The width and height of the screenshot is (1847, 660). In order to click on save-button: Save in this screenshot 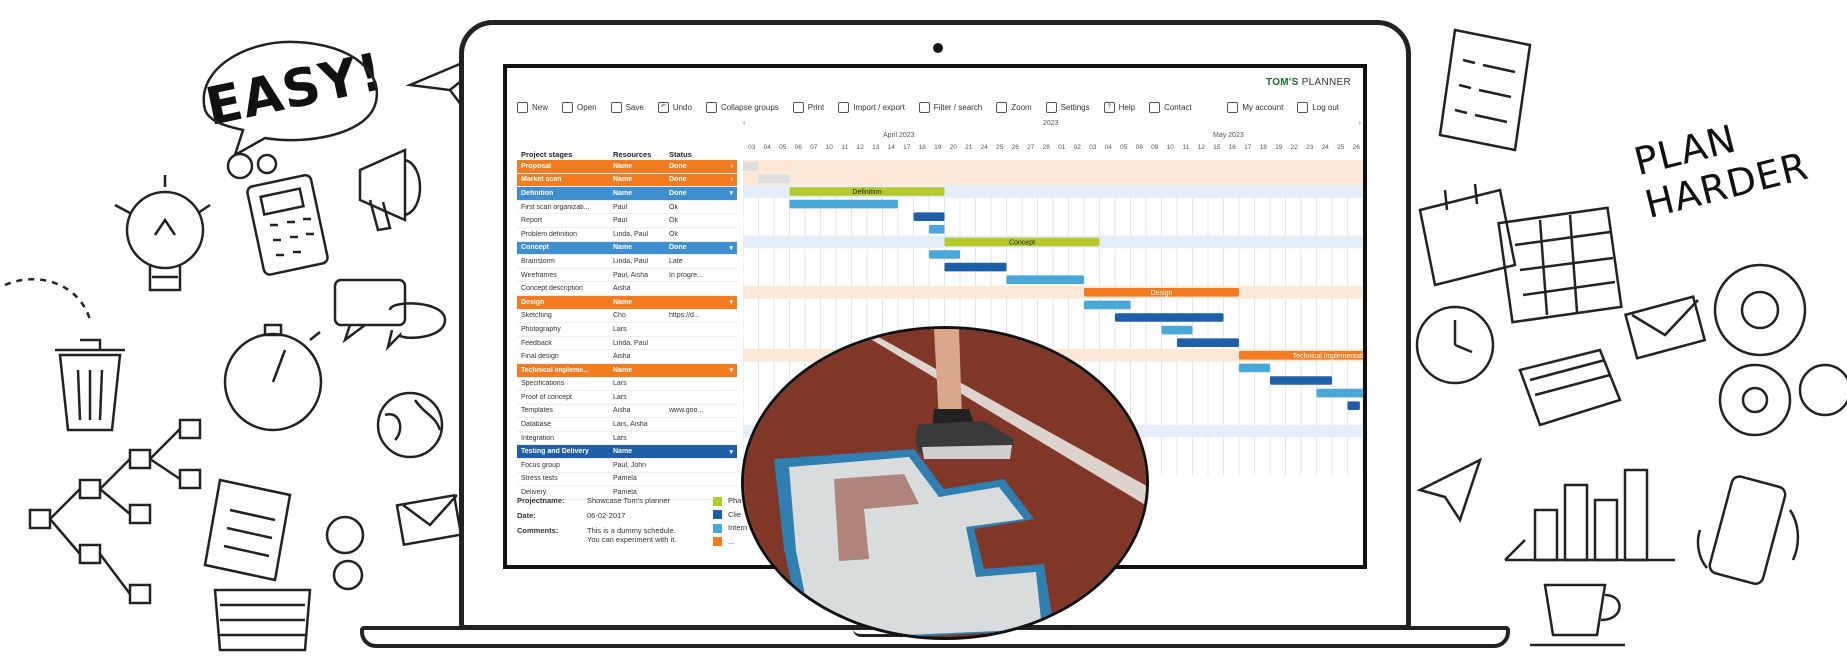, I will do `click(627, 107)`.